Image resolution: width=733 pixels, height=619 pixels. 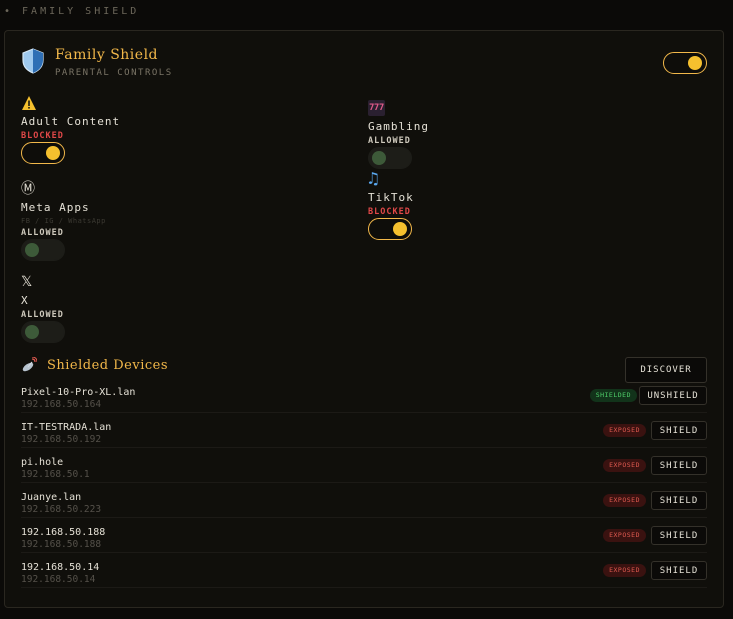 I want to click on shielded-devices-header: Shielded Devices, so click(x=94, y=365).